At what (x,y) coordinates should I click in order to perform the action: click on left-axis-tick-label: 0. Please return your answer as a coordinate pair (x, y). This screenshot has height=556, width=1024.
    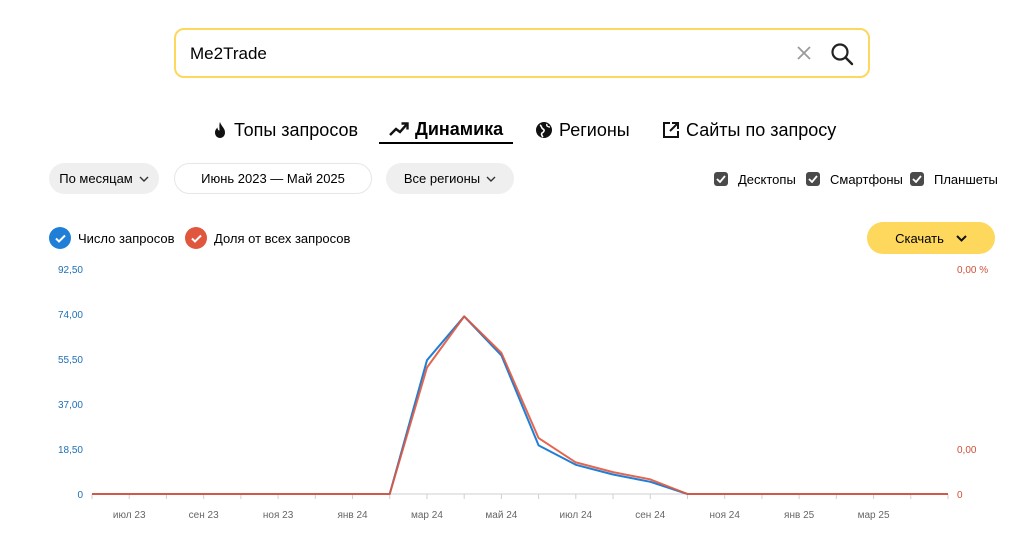
    Looking at the image, I should click on (80, 495).